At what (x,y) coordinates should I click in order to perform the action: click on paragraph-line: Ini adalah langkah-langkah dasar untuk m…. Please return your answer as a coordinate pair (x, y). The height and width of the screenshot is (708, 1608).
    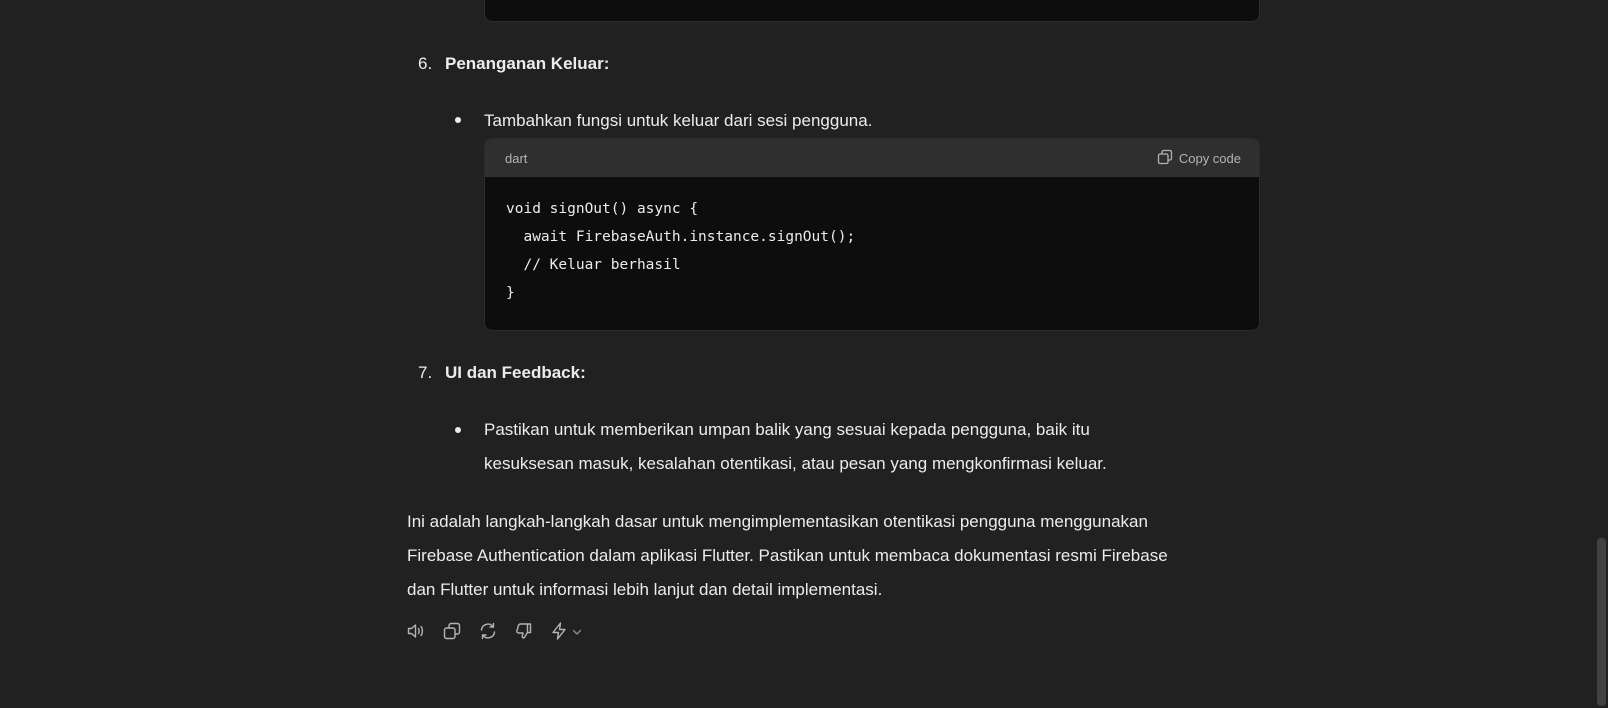
    Looking at the image, I should click on (777, 521).